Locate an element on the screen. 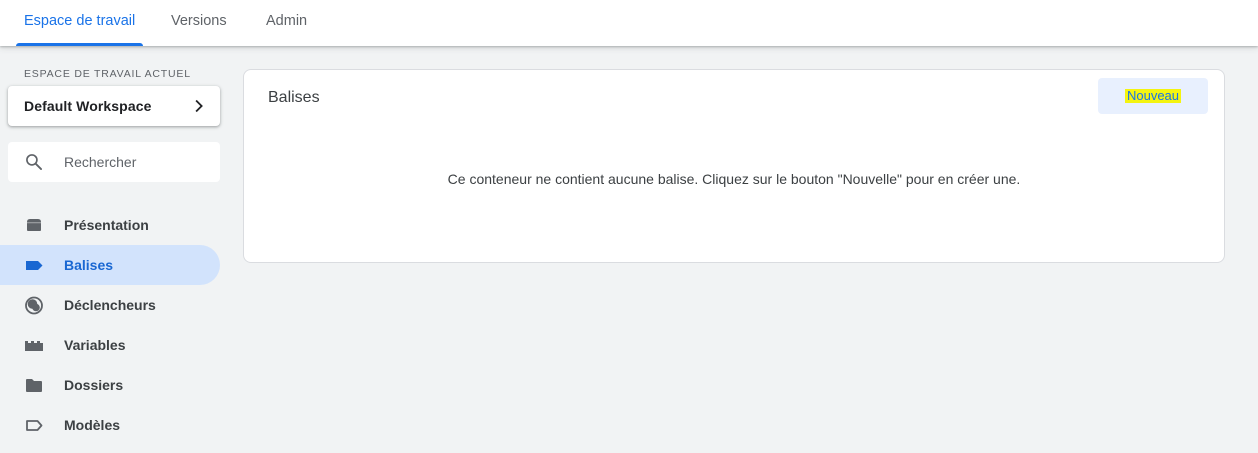 Image resolution: width=1258 pixels, height=453 pixels. tab-admin: Admin is located at coordinates (286, 23).